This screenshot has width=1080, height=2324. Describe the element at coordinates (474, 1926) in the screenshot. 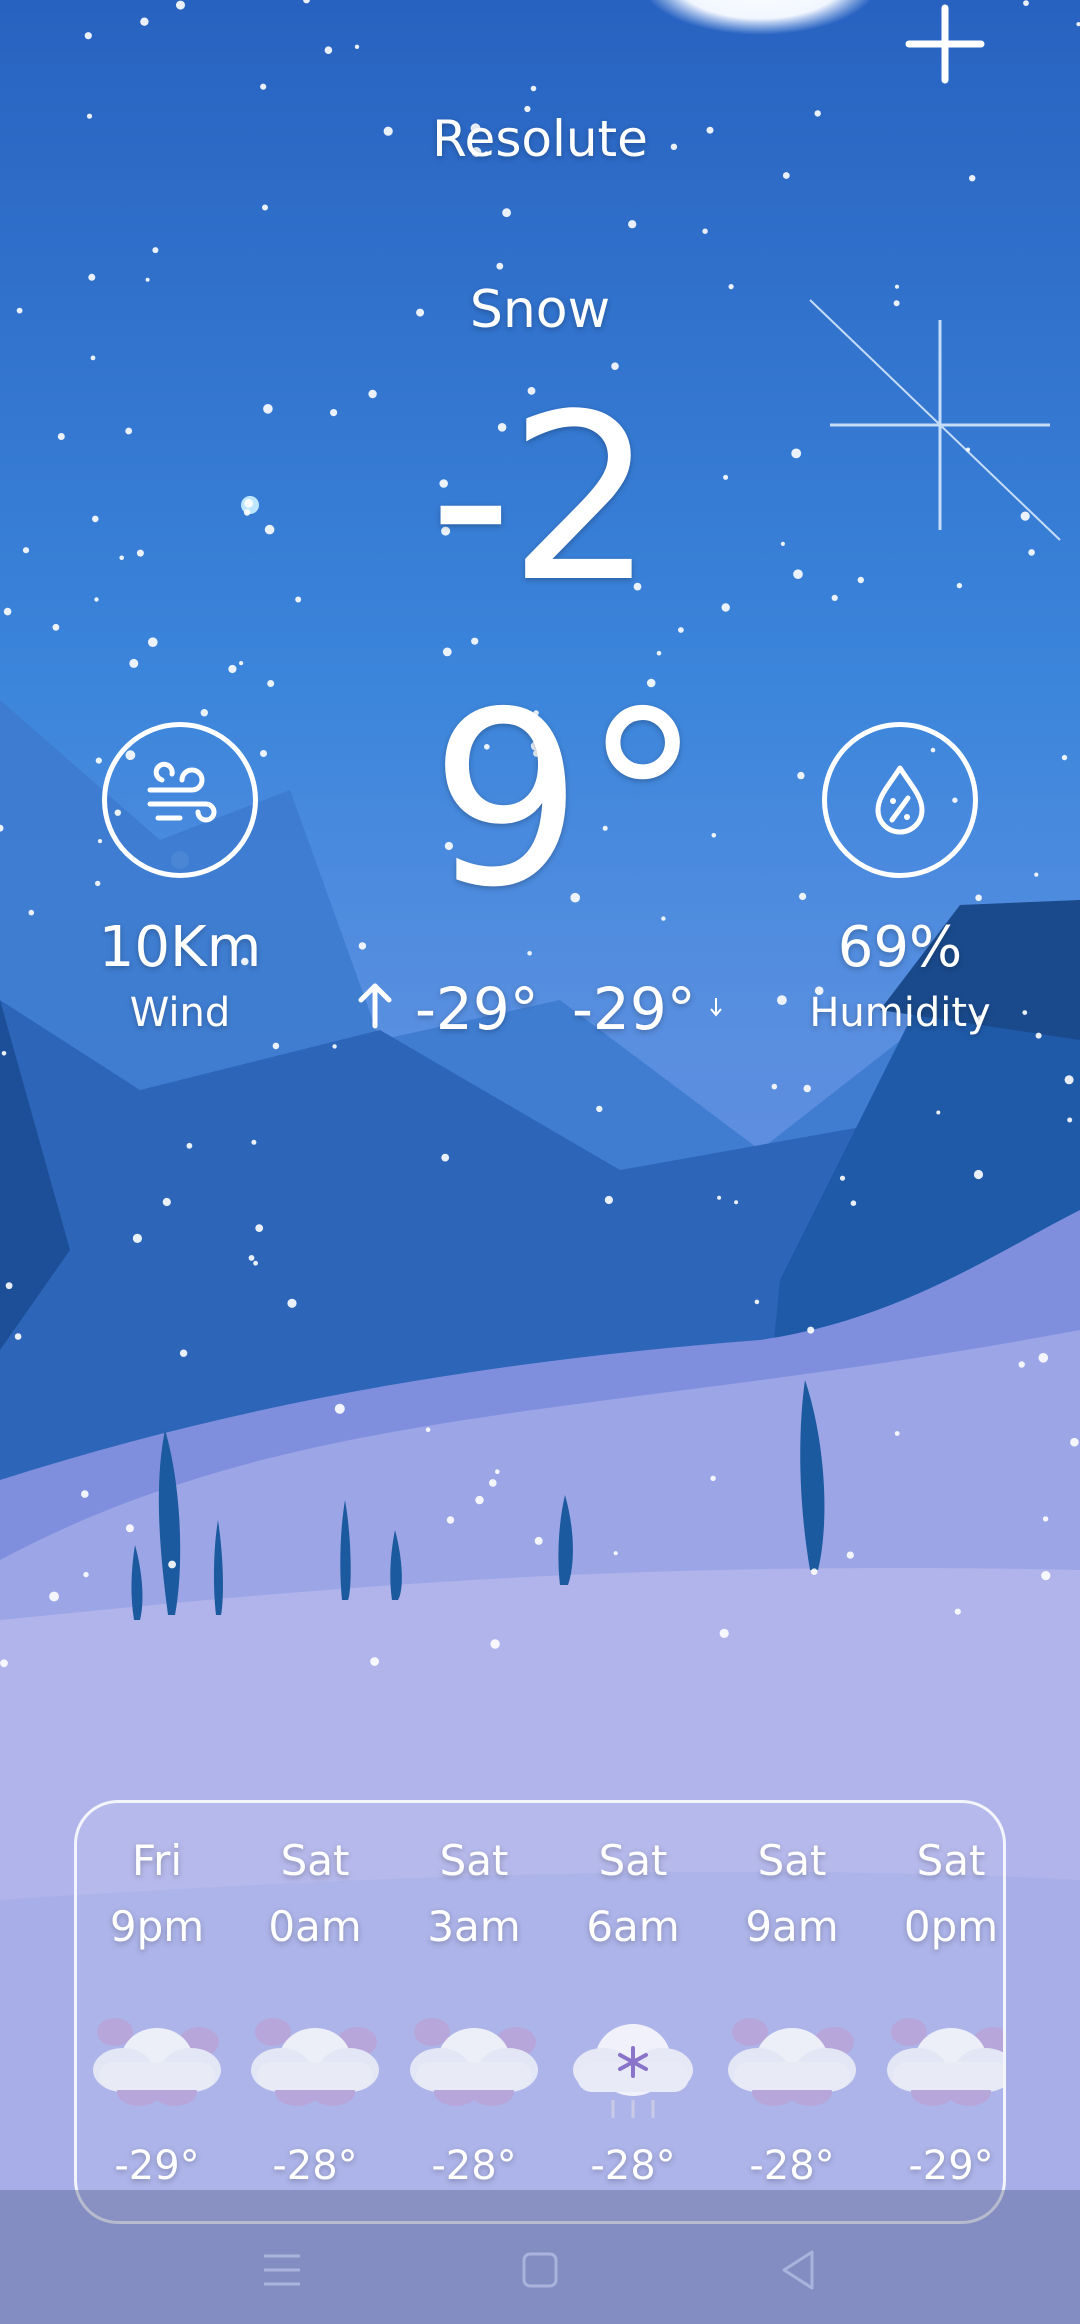

I see `forecast-time: 3am` at that location.